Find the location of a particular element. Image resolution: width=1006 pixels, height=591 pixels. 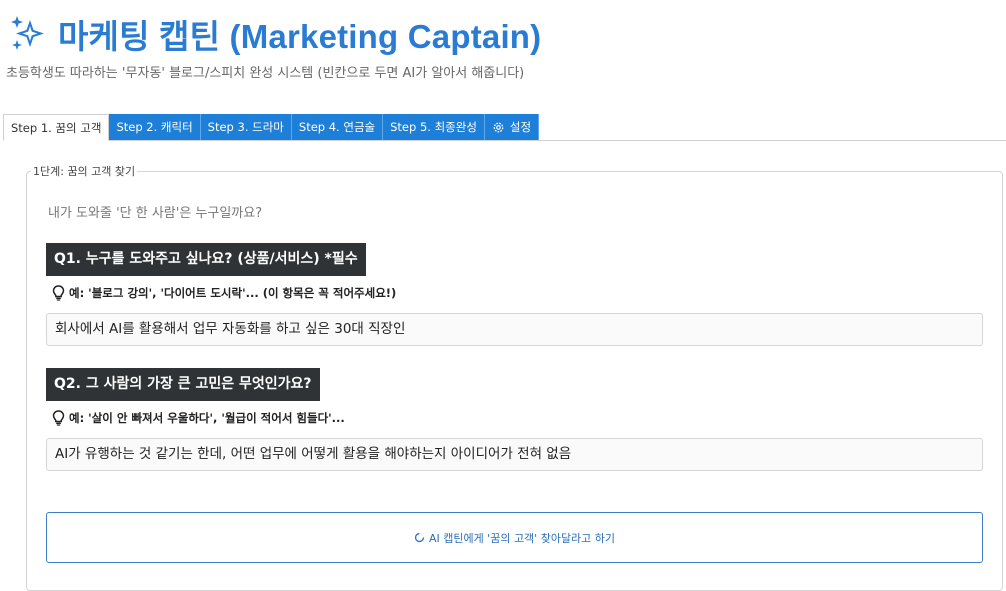

tab-label: Step 1. 꿈의 고객 is located at coordinates (56, 127).